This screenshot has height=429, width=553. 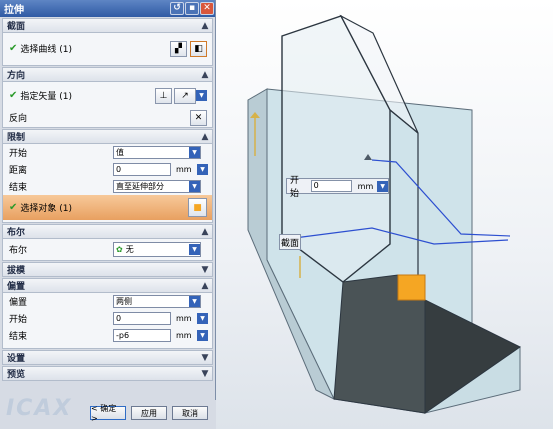 I want to click on section-title: 方向, so click(x=16, y=76).